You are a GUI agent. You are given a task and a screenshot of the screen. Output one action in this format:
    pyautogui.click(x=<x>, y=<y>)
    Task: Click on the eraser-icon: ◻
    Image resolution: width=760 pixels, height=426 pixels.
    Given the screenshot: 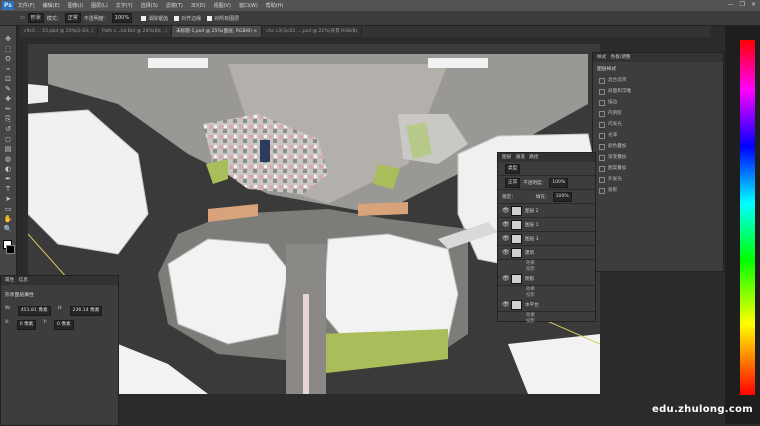 What is the action you would take?
    pyautogui.click(x=8, y=139)
    